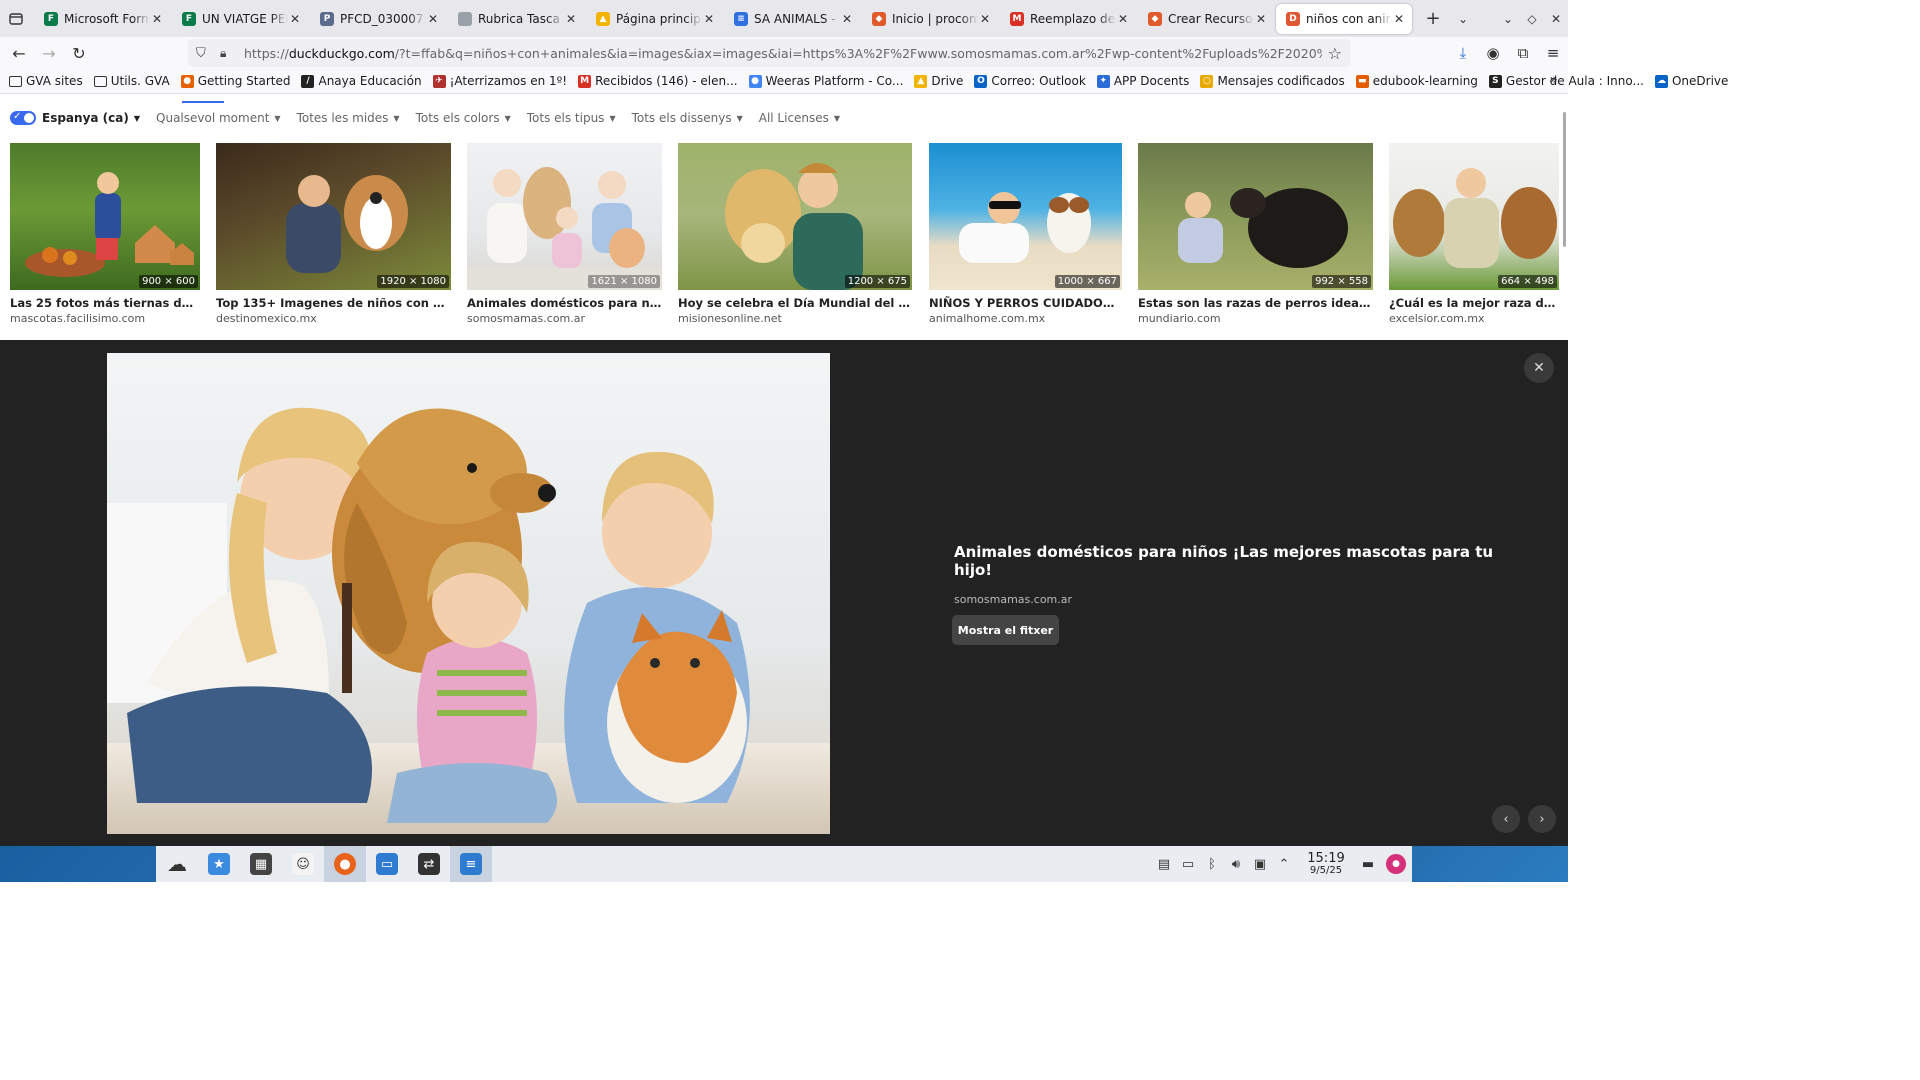  Describe the element at coordinates (1344, 18) in the screenshot. I see `browser-tab: Dniños con animales✕` at that location.